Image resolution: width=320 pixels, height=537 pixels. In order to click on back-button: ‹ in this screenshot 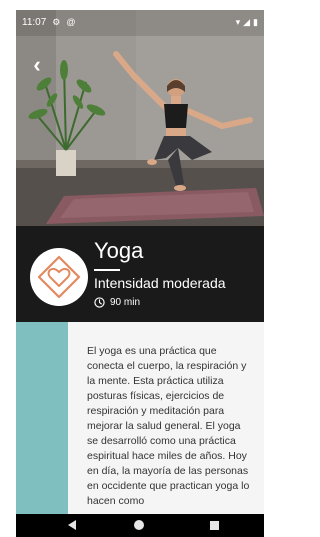, I will do `click(37, 65)`.